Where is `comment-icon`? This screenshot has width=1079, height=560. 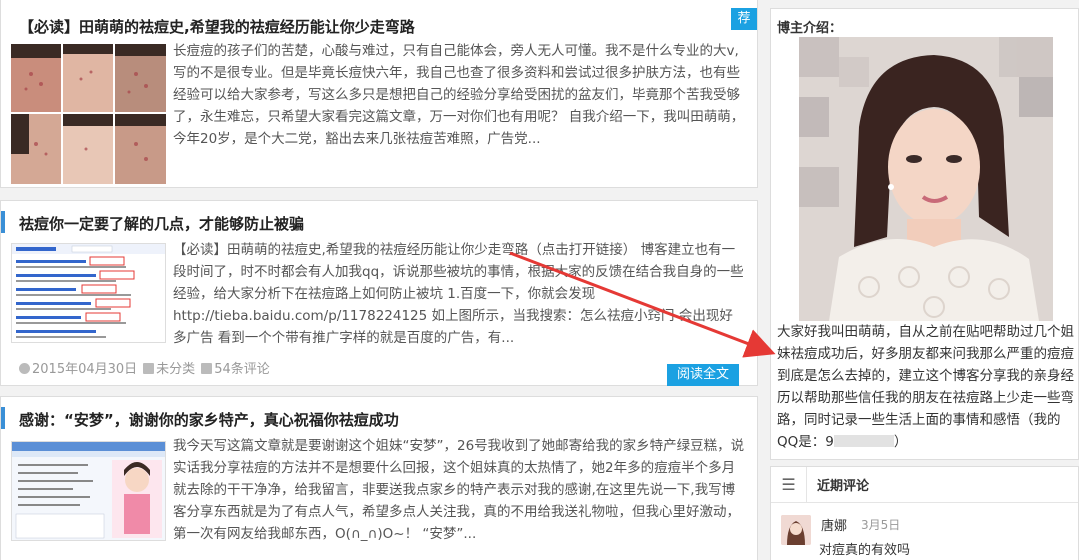 comment-icon is located at coordinates (207, 368).